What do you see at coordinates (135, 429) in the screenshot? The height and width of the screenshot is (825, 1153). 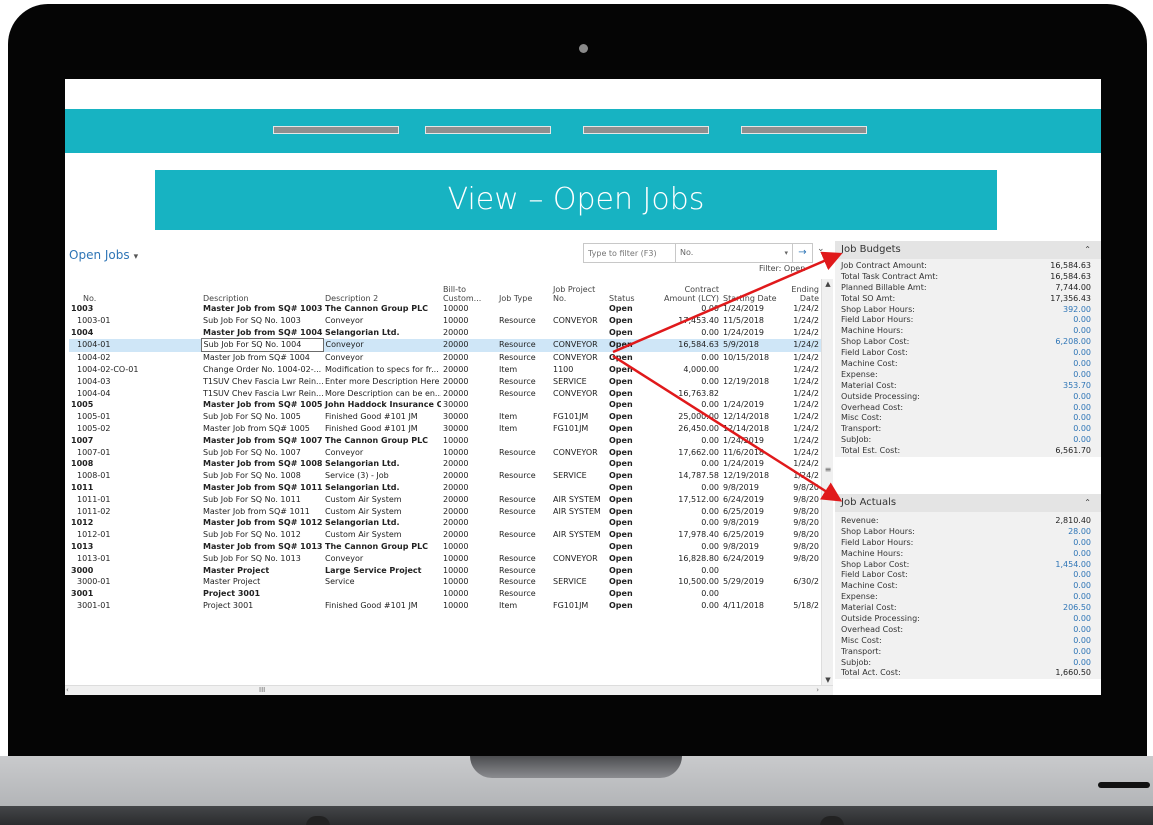 I see `cell-no: 1005-02` at bounding box center [135, 429].